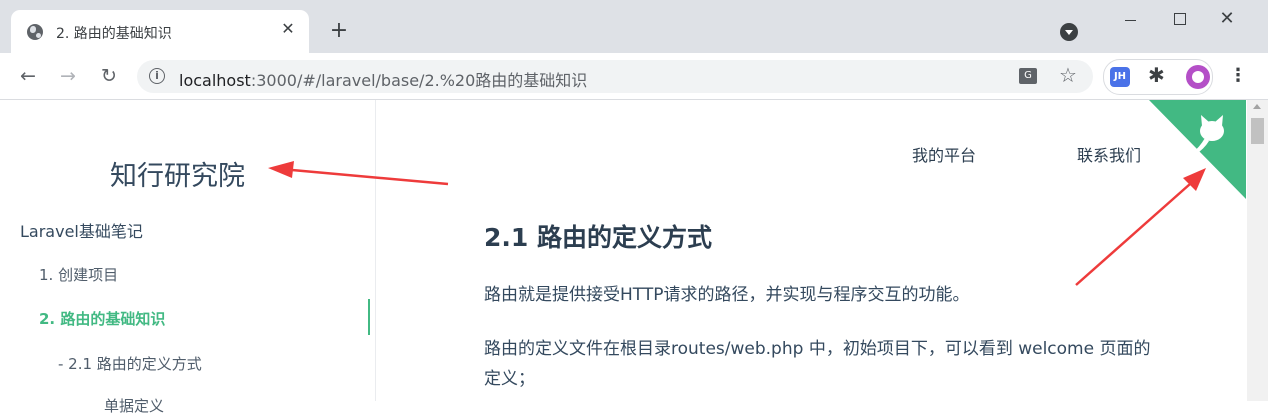  What do you see at coordinates (1140, 227) in the screenshot?
I see `annotation-arrow-right` at bounding box center [1140, 227].